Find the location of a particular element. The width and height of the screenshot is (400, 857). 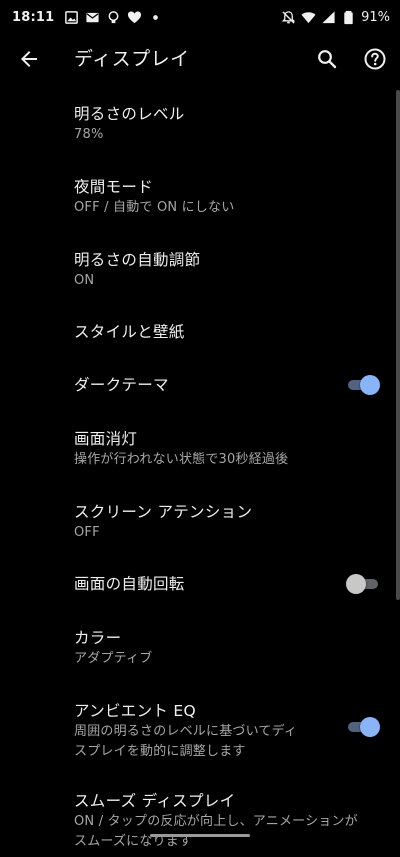

setting-brightness-level: 明るさのレベル 78% is located at coordinates (200, 122).